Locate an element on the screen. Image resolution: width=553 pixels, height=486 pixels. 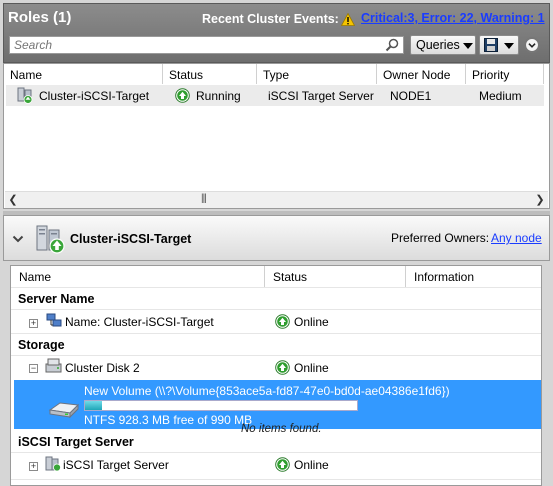
save-query-button is located at coordinates (499, 45).